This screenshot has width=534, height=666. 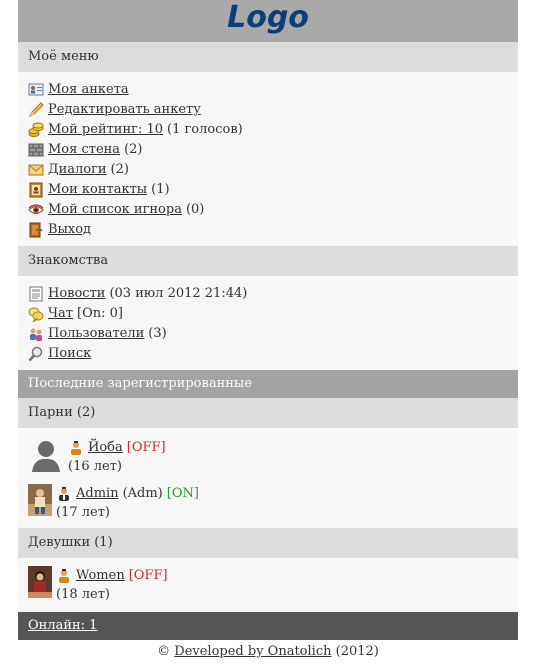 I want to click on menu-item-contacts: Мои контакты (1), so click(x=268, y=190).